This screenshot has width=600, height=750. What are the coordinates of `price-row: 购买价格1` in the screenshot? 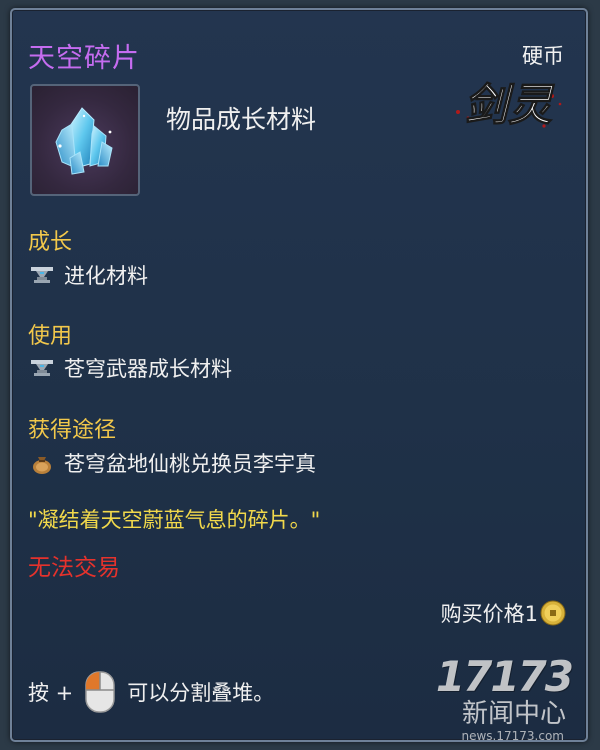 It's located at (503, 613).